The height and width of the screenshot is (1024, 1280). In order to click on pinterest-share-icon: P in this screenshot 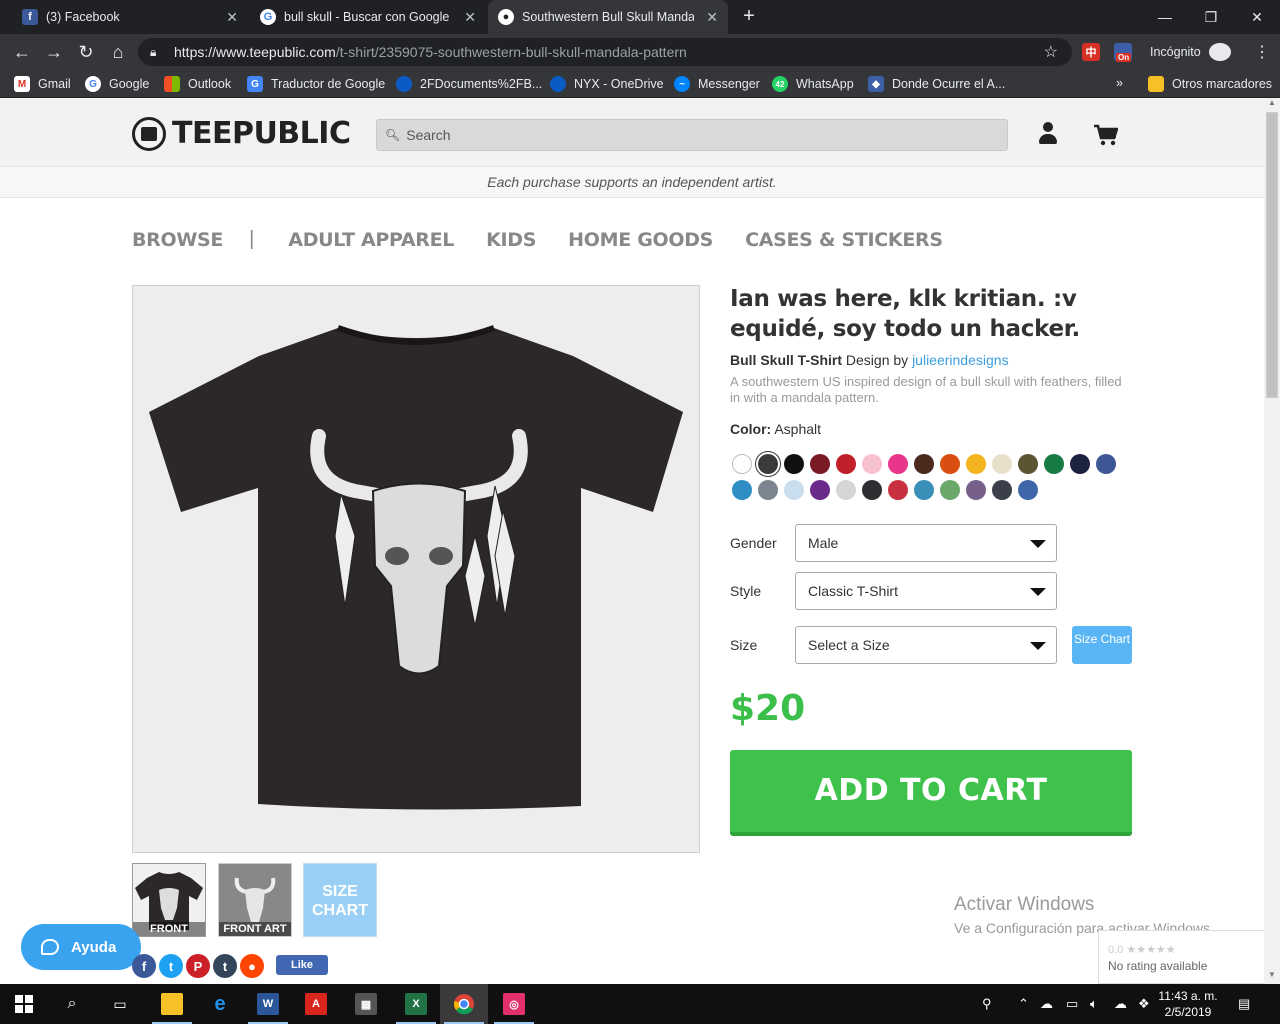, I will do `click(198, 966)`.